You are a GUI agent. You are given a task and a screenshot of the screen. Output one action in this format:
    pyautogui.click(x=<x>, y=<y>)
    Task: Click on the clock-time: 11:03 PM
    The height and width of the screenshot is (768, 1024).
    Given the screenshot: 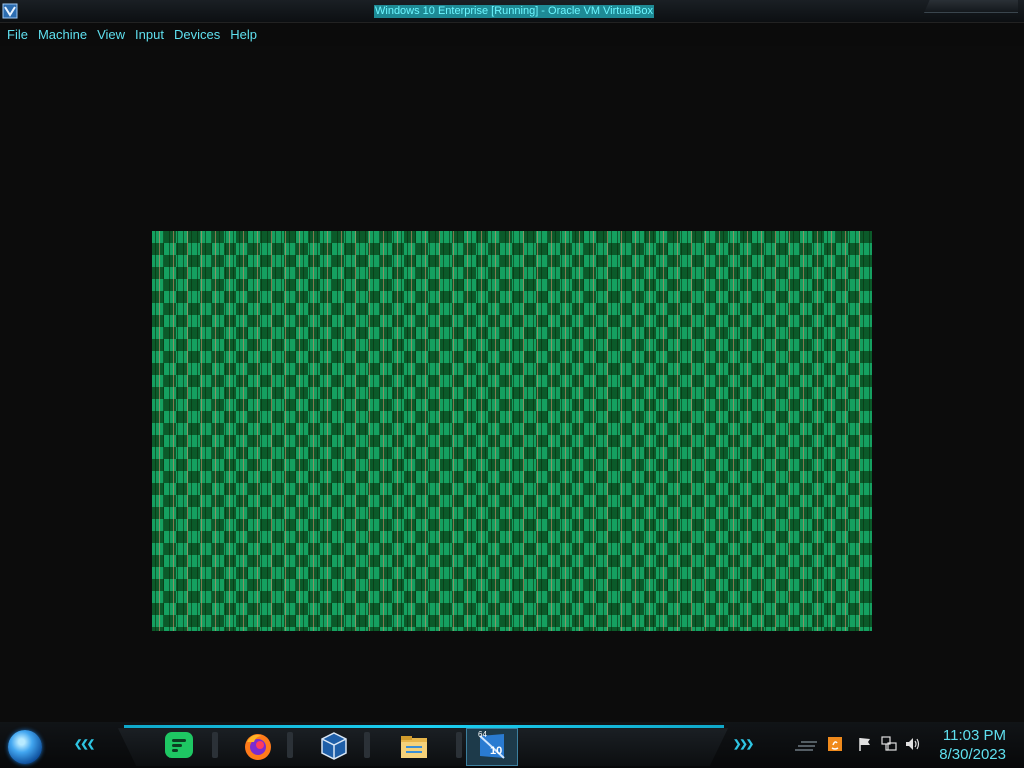 What is the action you would take?
    pyautogui.click(x=974, y=735)
    